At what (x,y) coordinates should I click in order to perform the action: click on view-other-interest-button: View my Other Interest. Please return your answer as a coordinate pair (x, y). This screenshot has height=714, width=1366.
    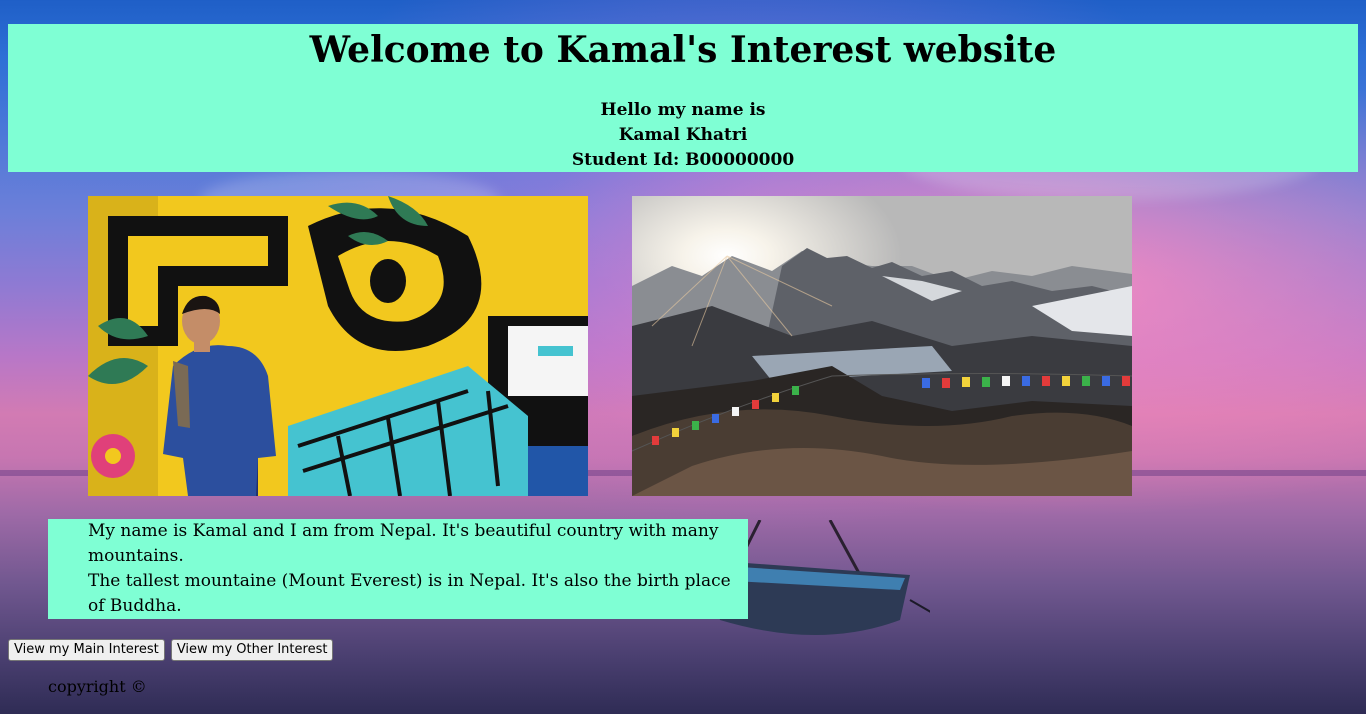
    Looking at the image, I should click on (252, 649).